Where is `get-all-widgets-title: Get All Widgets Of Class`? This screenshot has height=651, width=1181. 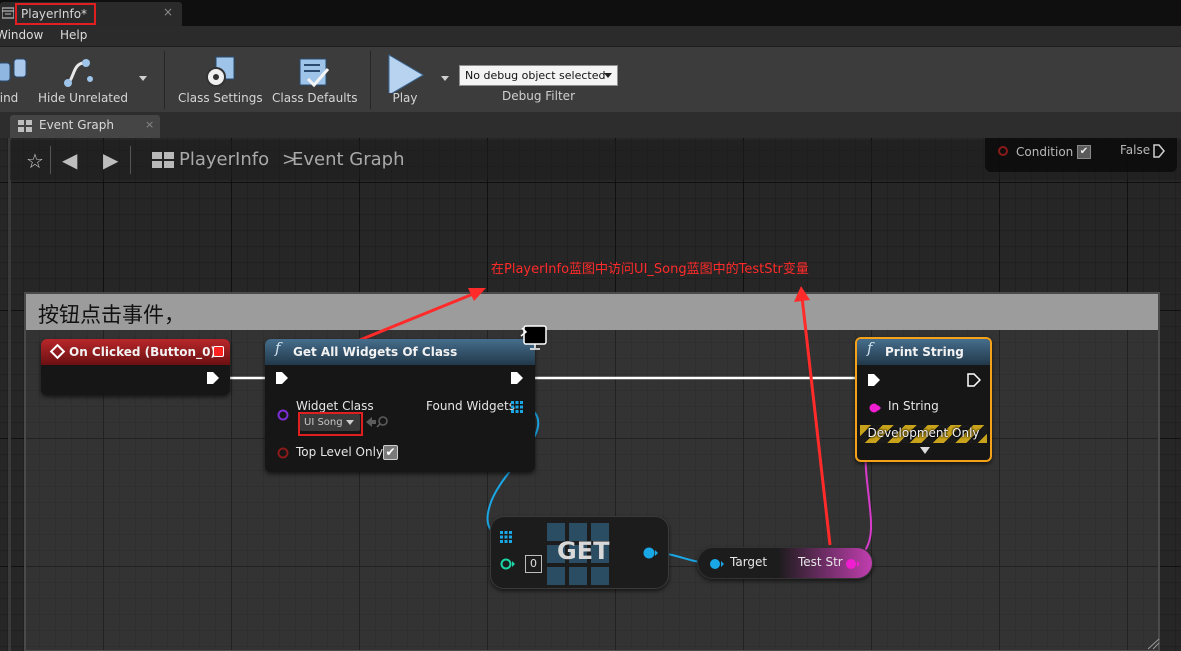
get-all-widgets-title: Get All Widgets Of Class is located at coordinates (375, 352).